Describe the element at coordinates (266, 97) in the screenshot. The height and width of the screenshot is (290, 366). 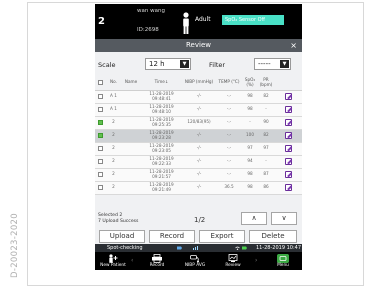
I see `cell-pr: 82` at that location.